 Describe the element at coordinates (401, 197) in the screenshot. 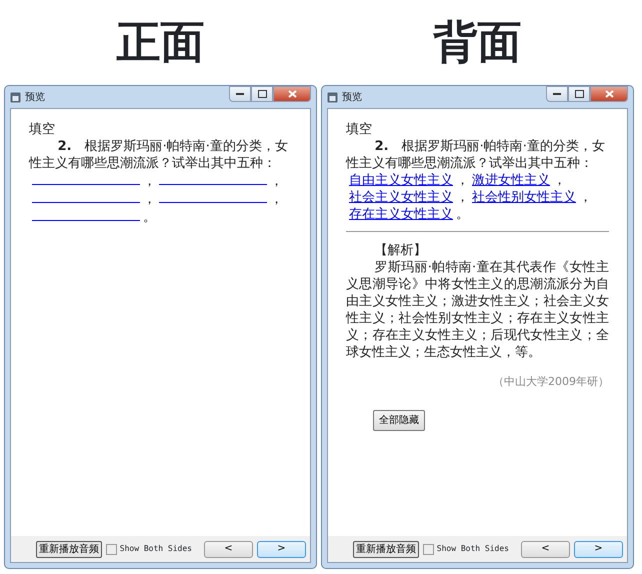

I see `answer-text: 社会主义女性主义` at that location.